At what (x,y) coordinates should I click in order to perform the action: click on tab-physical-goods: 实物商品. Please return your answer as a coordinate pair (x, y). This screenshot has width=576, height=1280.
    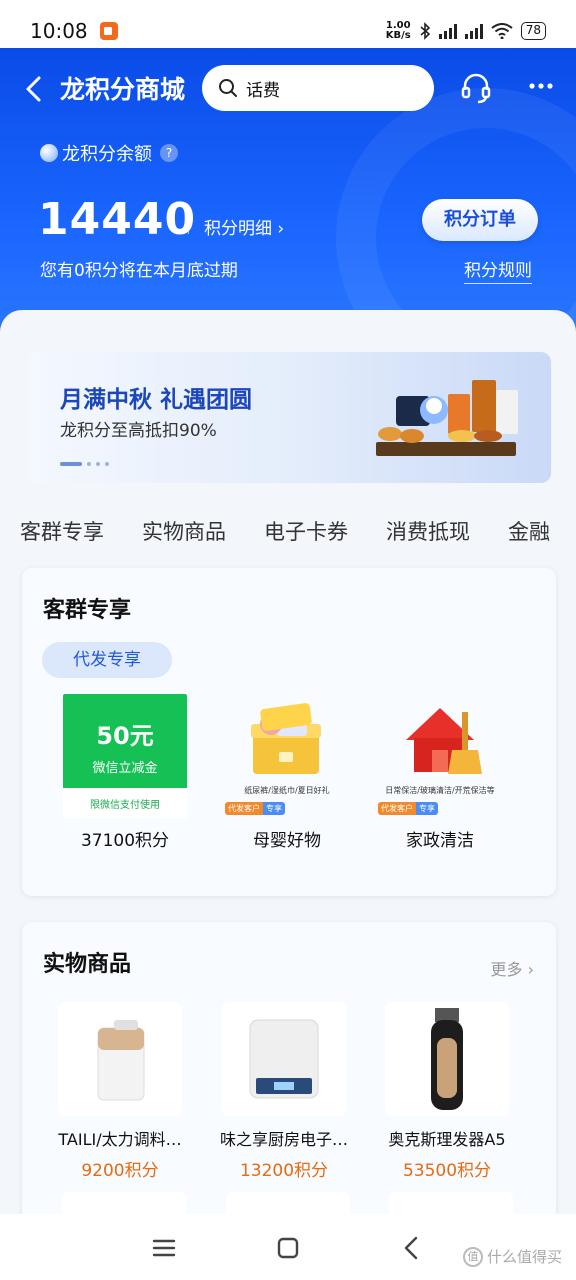
    Looking at the image, I should click on (184, 531).